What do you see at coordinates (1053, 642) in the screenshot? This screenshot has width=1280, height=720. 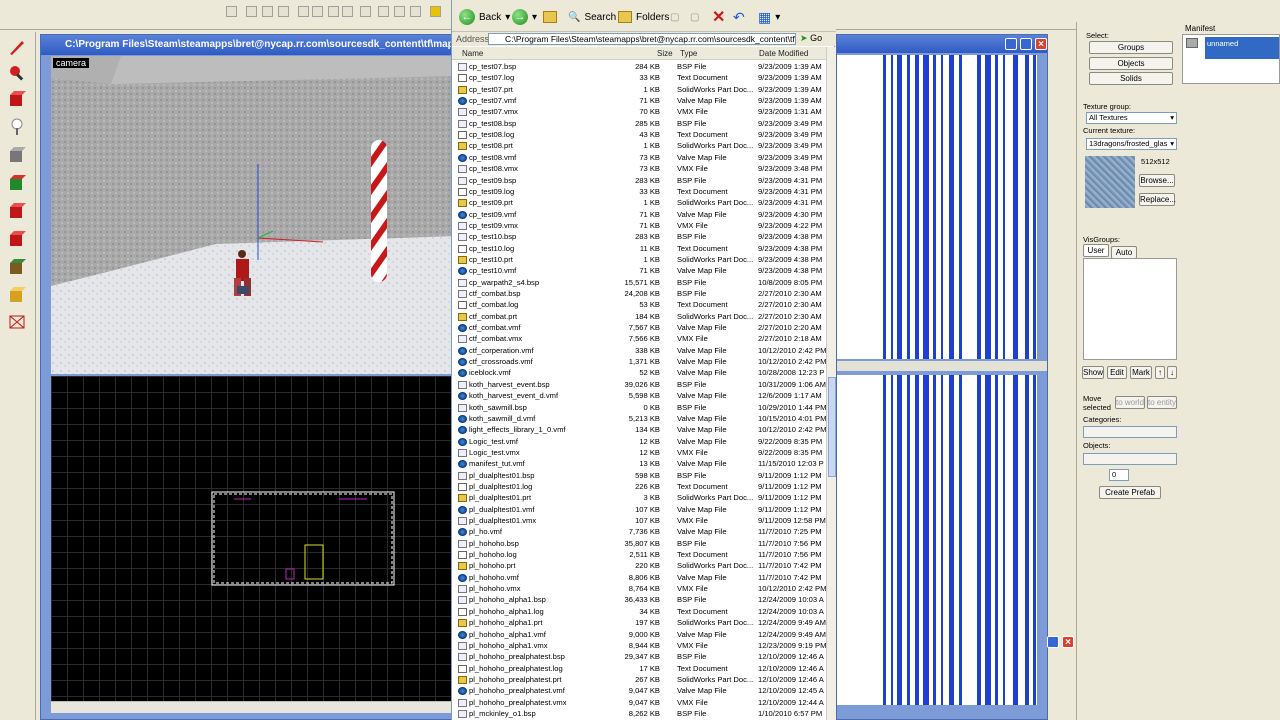 I see `restore-button` at bounding box center [1053, 642].